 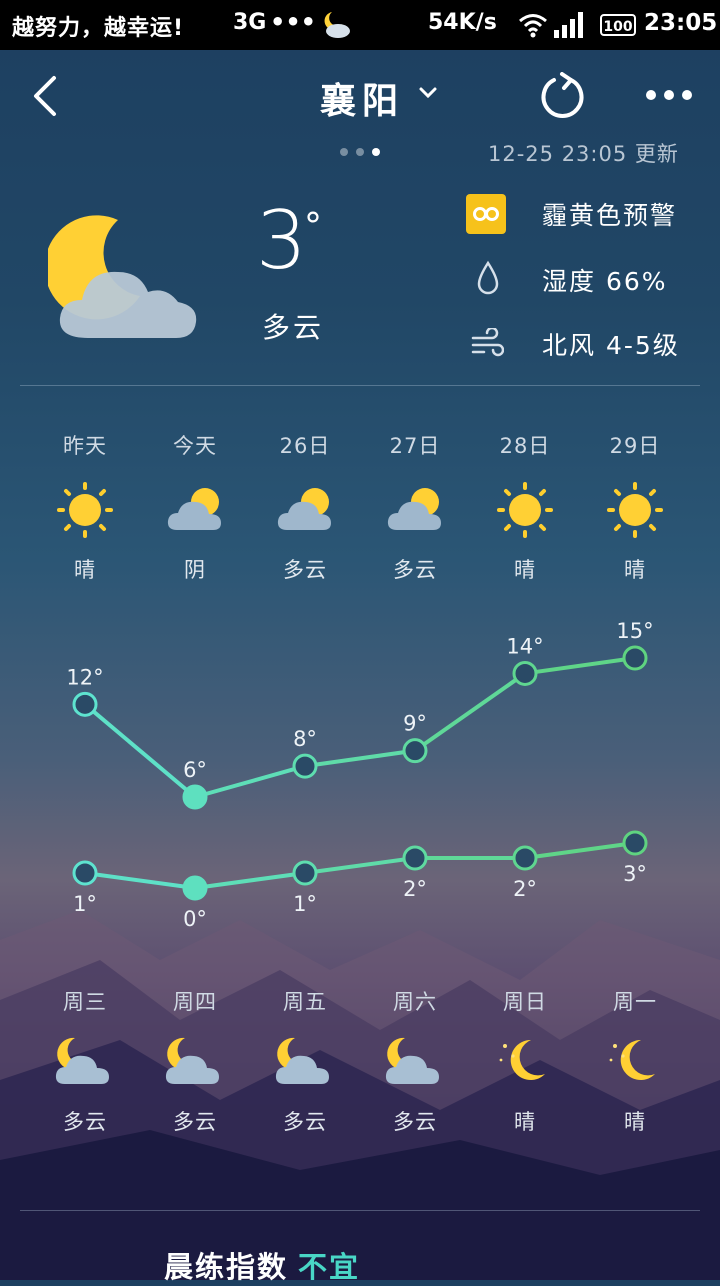 I want to click on weekday-label: 周三, so click(x=85, y=1002).